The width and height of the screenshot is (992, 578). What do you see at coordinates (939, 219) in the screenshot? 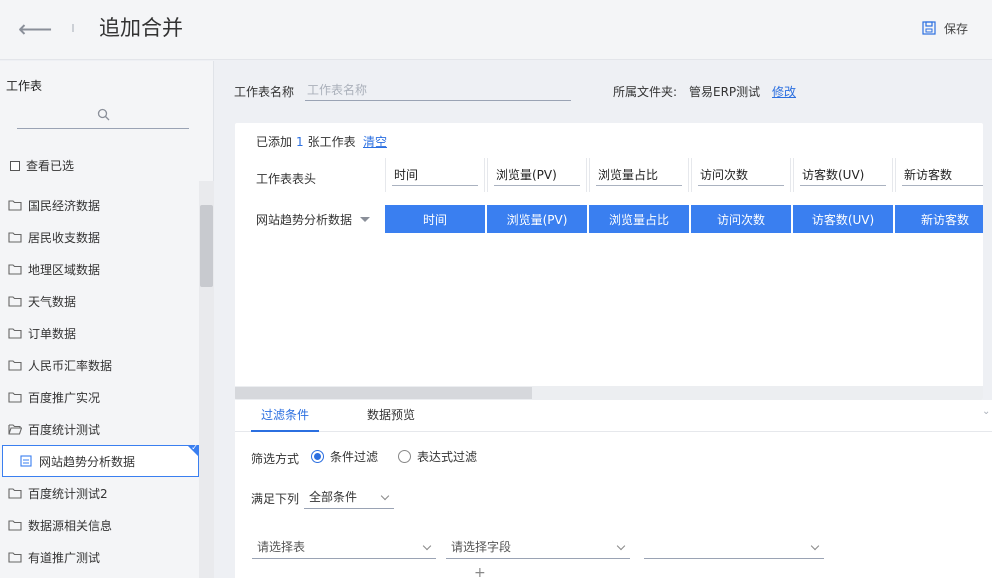
I see `field-chip: 新访客数` at bounding box center [939, 219].